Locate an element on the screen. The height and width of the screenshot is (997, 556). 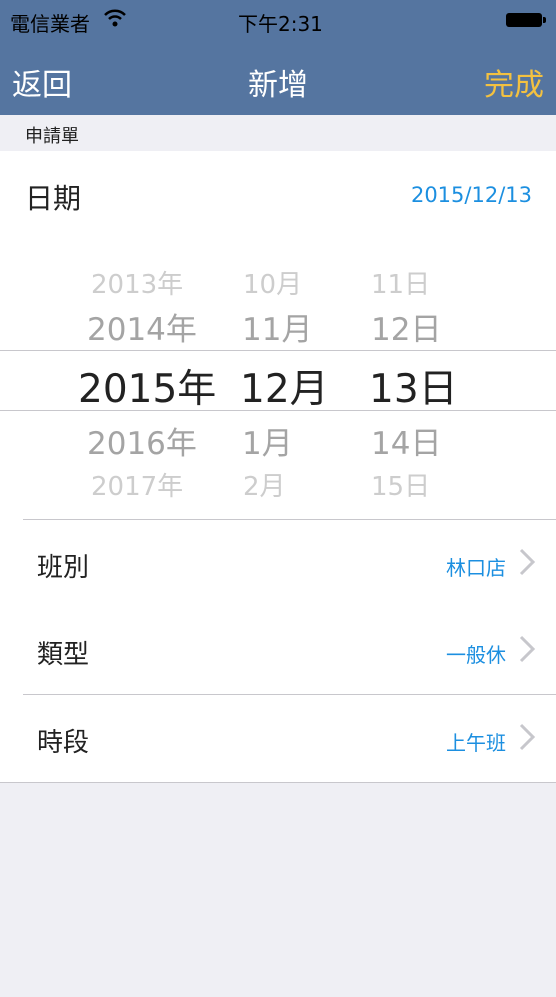
date-row: 日期 2015/12/13 is located at coordinates (278, 196).